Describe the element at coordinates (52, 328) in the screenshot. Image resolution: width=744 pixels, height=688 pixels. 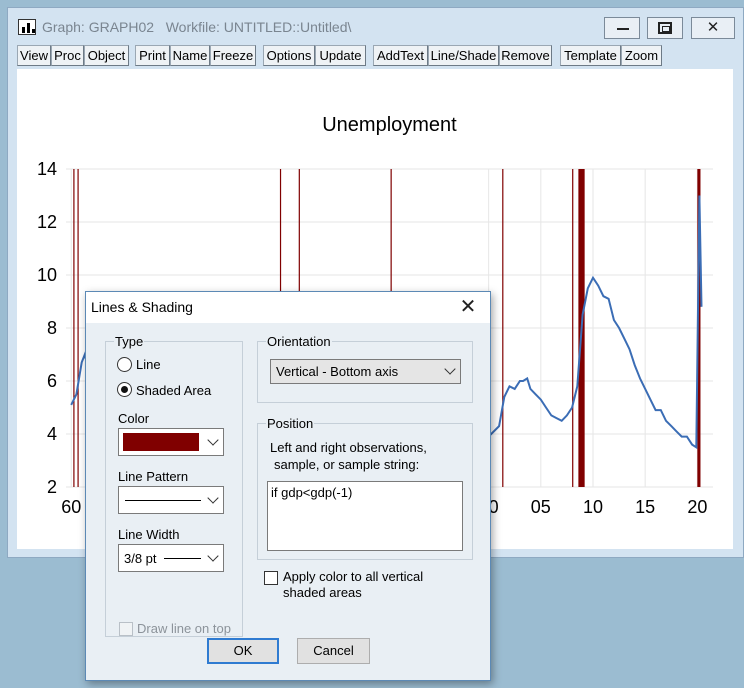
I see `y-tick-label: 8` at that location.